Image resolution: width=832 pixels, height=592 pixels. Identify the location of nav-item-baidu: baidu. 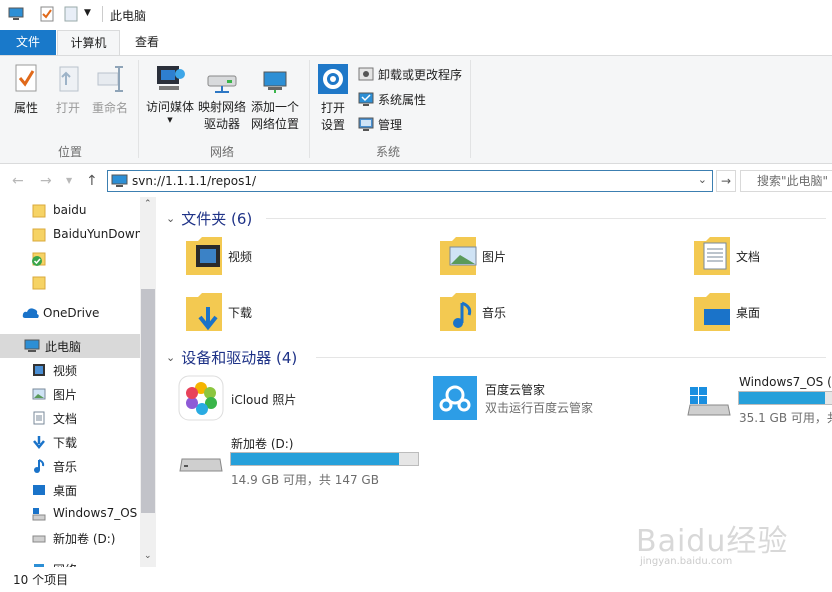
(70, 211).